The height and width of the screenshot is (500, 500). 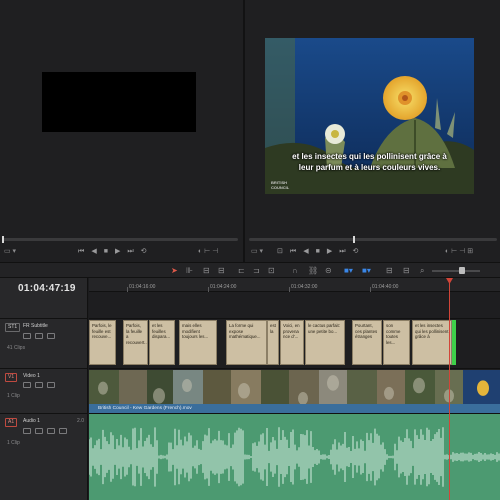 What do you see at coordinates (223, 287) in the screenshot?
I see `ruler-label: 01:04:24:00` at bounding box center [223, 287].